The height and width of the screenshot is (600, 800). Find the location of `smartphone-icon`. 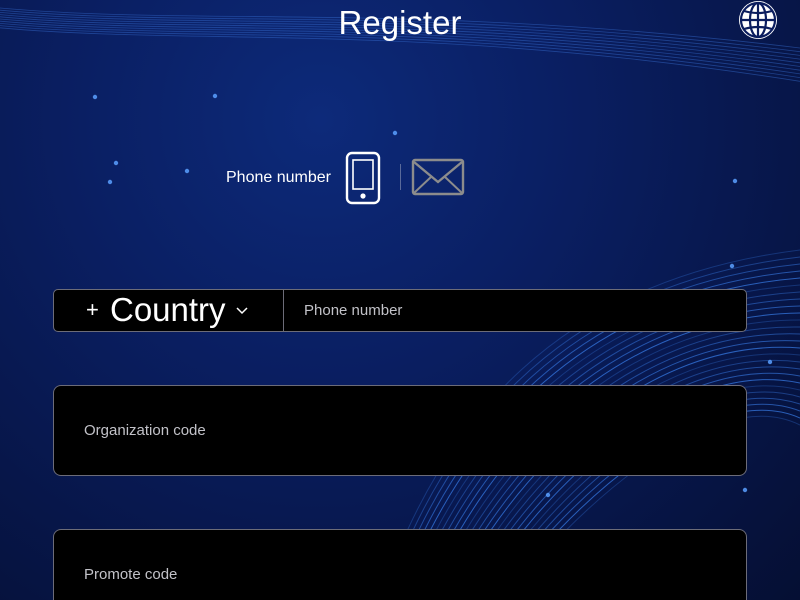

smartphone-icon is located at coordinates (363, 178).